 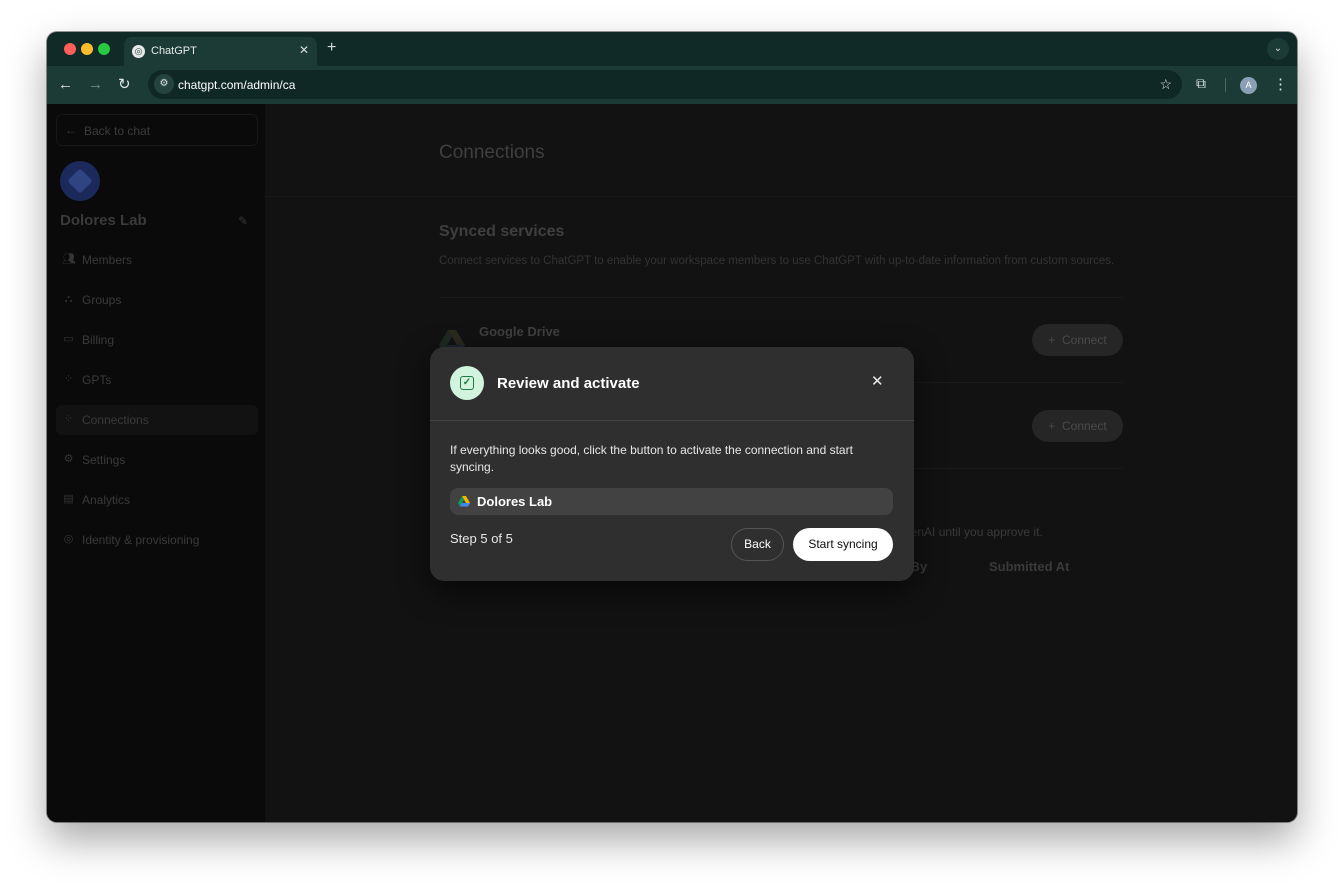 What do you see at coordinates (157, 420) in the screenshot?
I see `sidebar-item-connections: ⁘ Connections` at bounding box center [157, 420].